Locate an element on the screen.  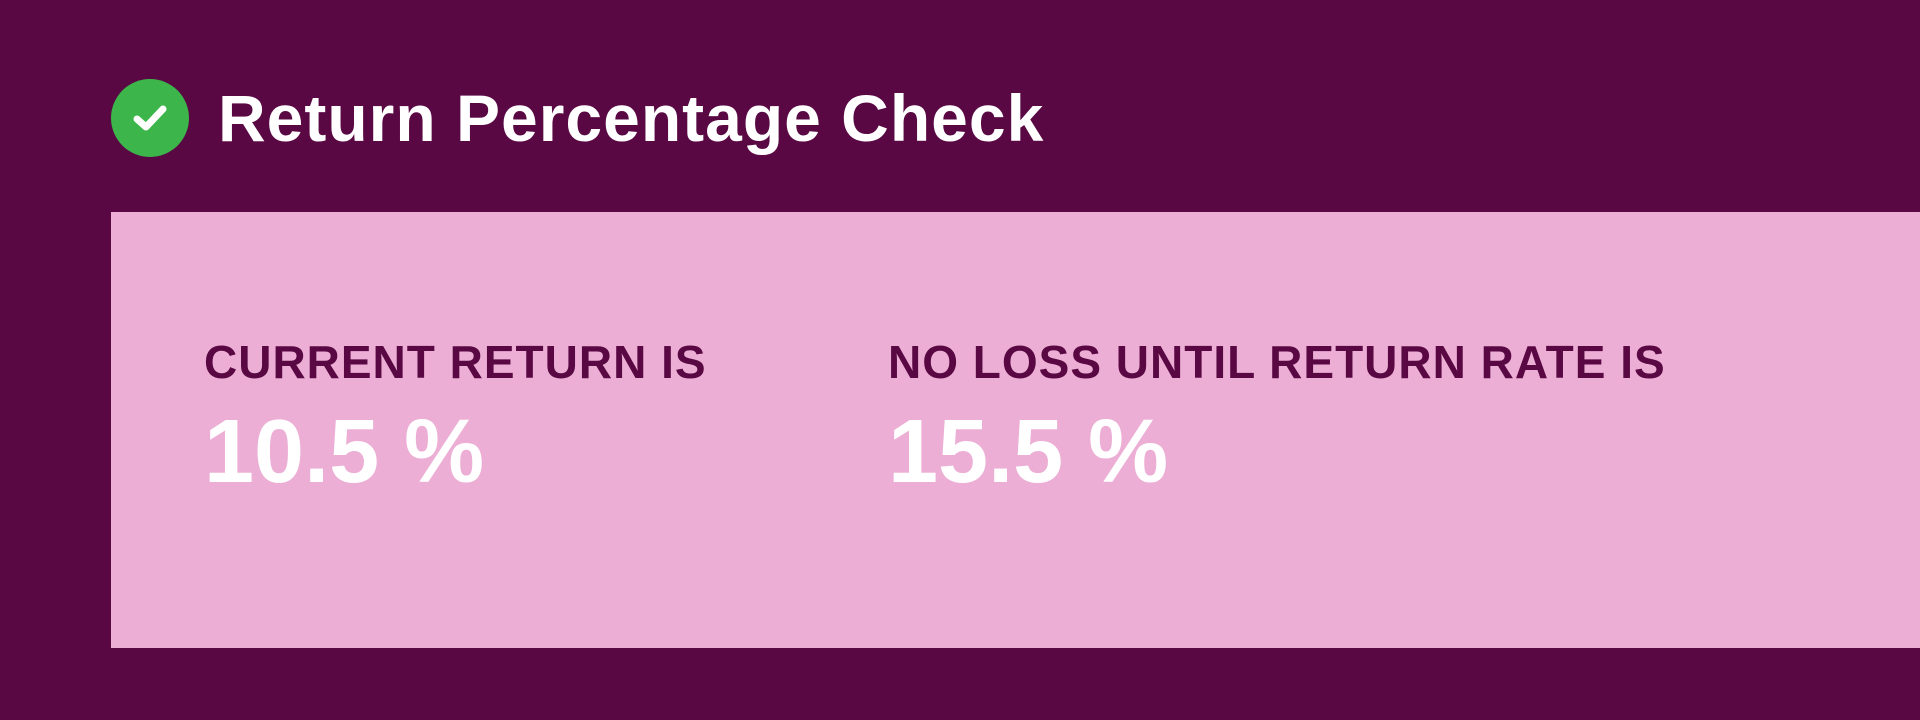
header: Return Percentage Check is located at coordinates (577, 118).